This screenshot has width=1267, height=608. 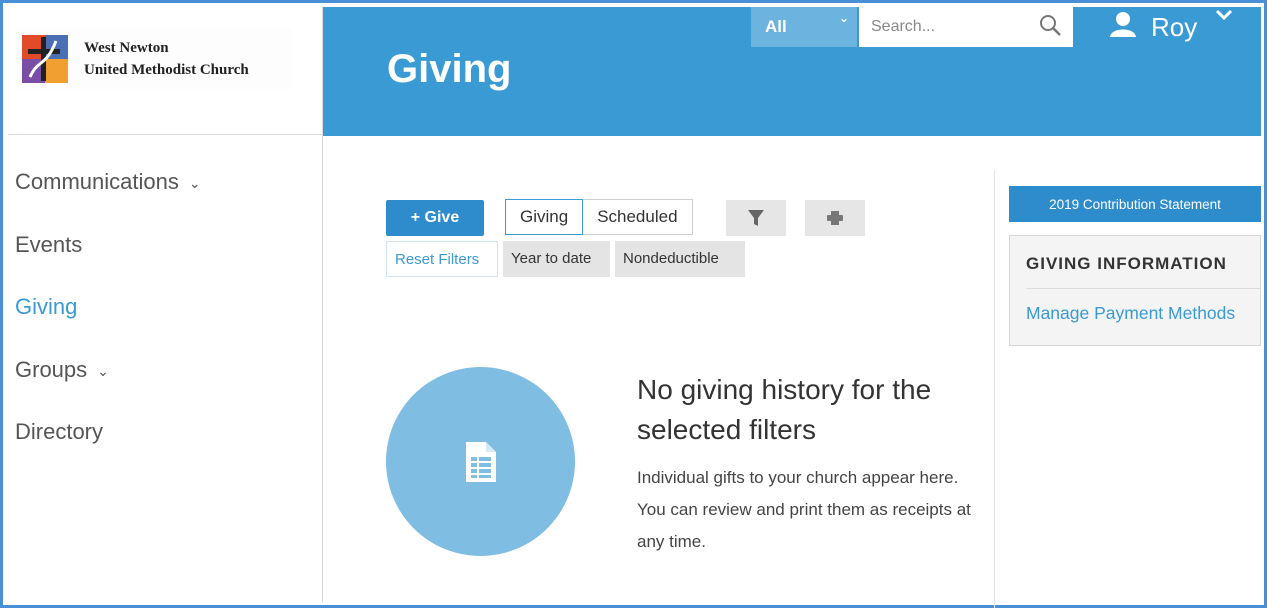 What do you see at coordinates (1123, 27) in the screenshot?
I see `user-icon` at bounding box center [1123, 27].